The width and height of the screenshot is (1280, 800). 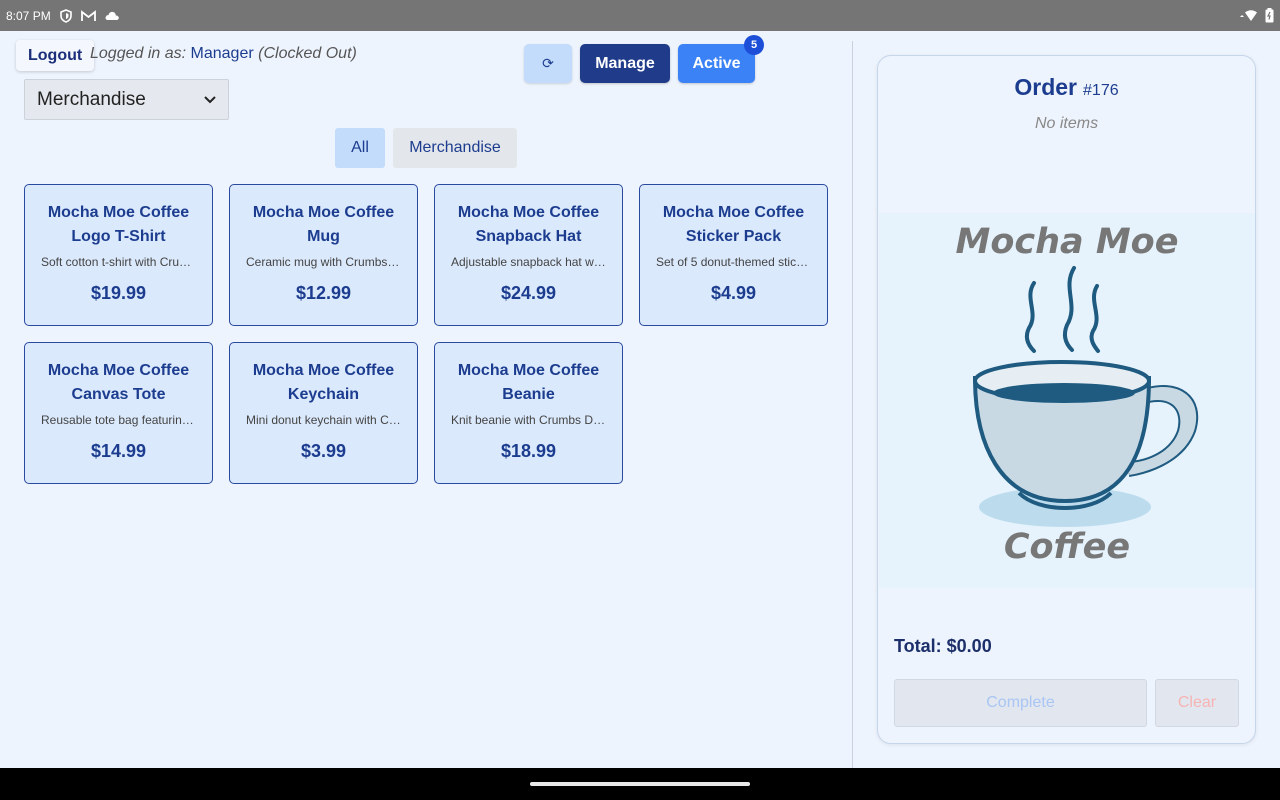 What do you see at coordinates (1066, 123) in the screenshot?
I see `empty-order-text: No items` at bounding box center [1066, 123].